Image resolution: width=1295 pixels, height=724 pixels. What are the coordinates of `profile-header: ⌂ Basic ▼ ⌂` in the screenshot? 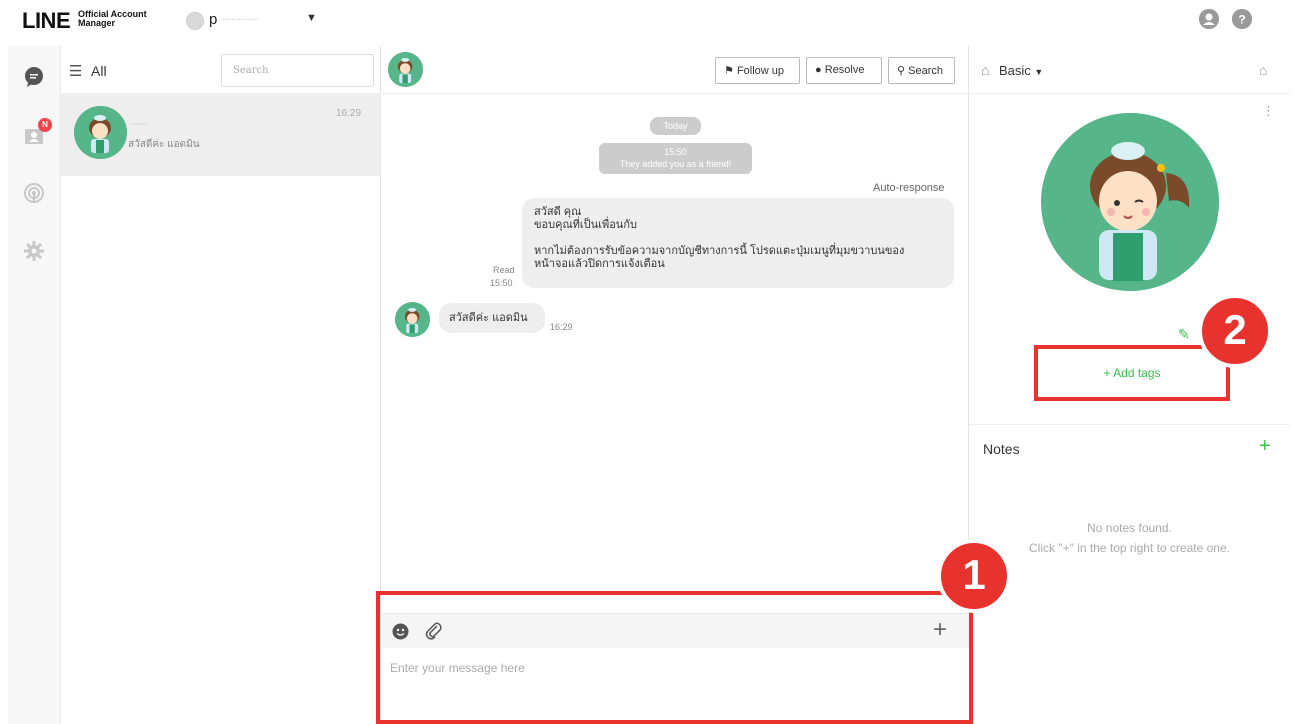 It's located at (1129, 70).